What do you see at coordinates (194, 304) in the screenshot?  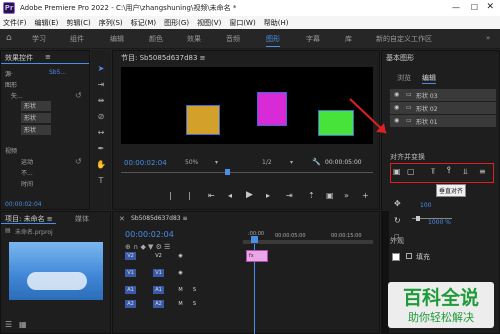 I see `solo-a2: S` at bounding box center [194, 304].